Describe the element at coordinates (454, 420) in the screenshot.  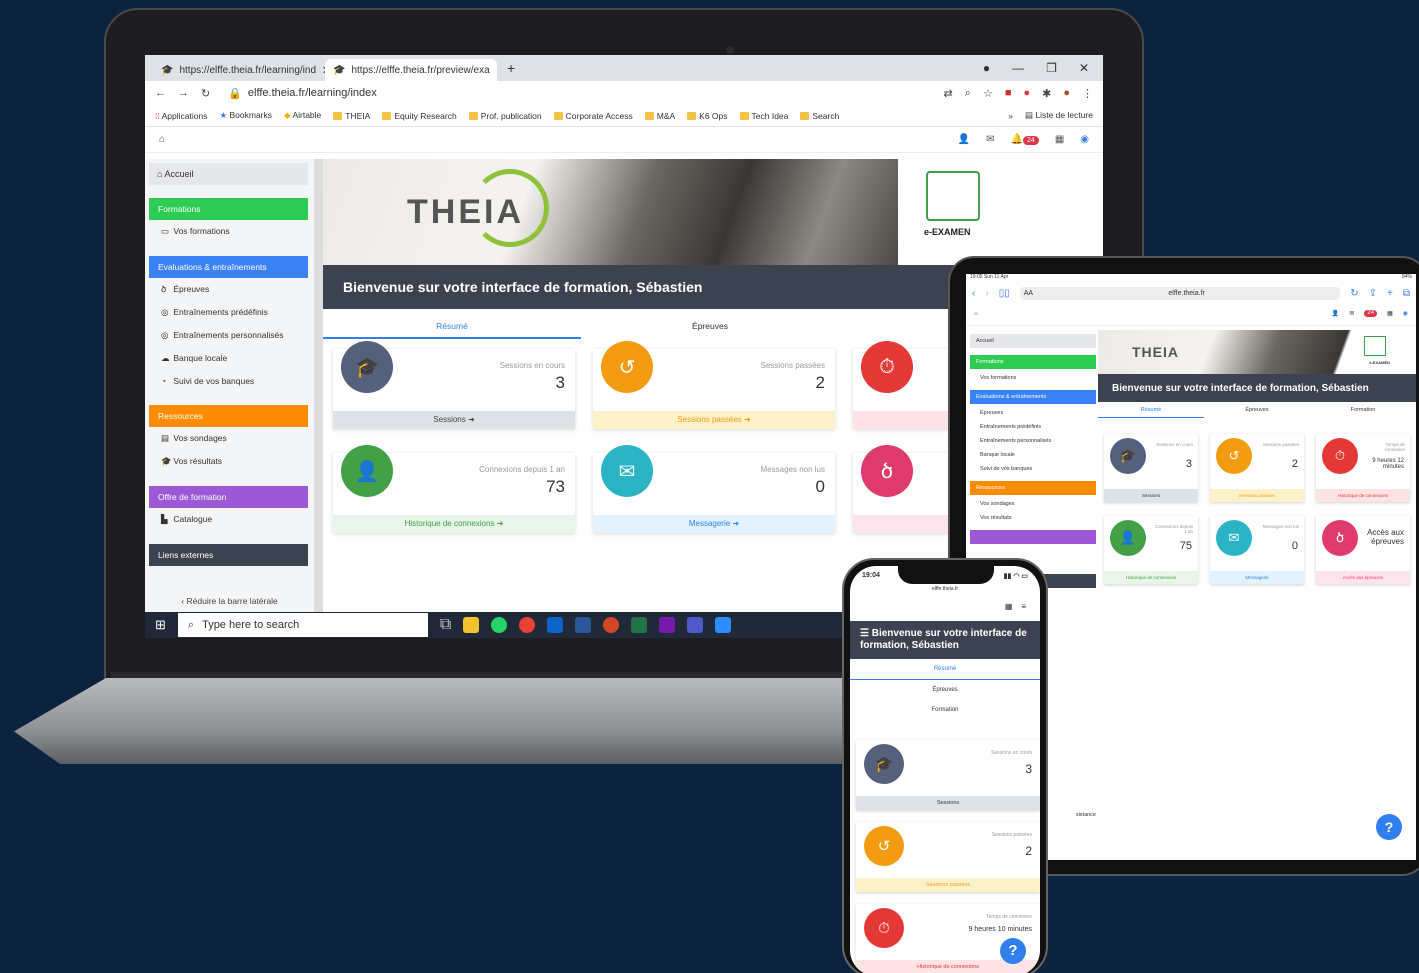
I see `card-link: Sessions ➜` at that location.